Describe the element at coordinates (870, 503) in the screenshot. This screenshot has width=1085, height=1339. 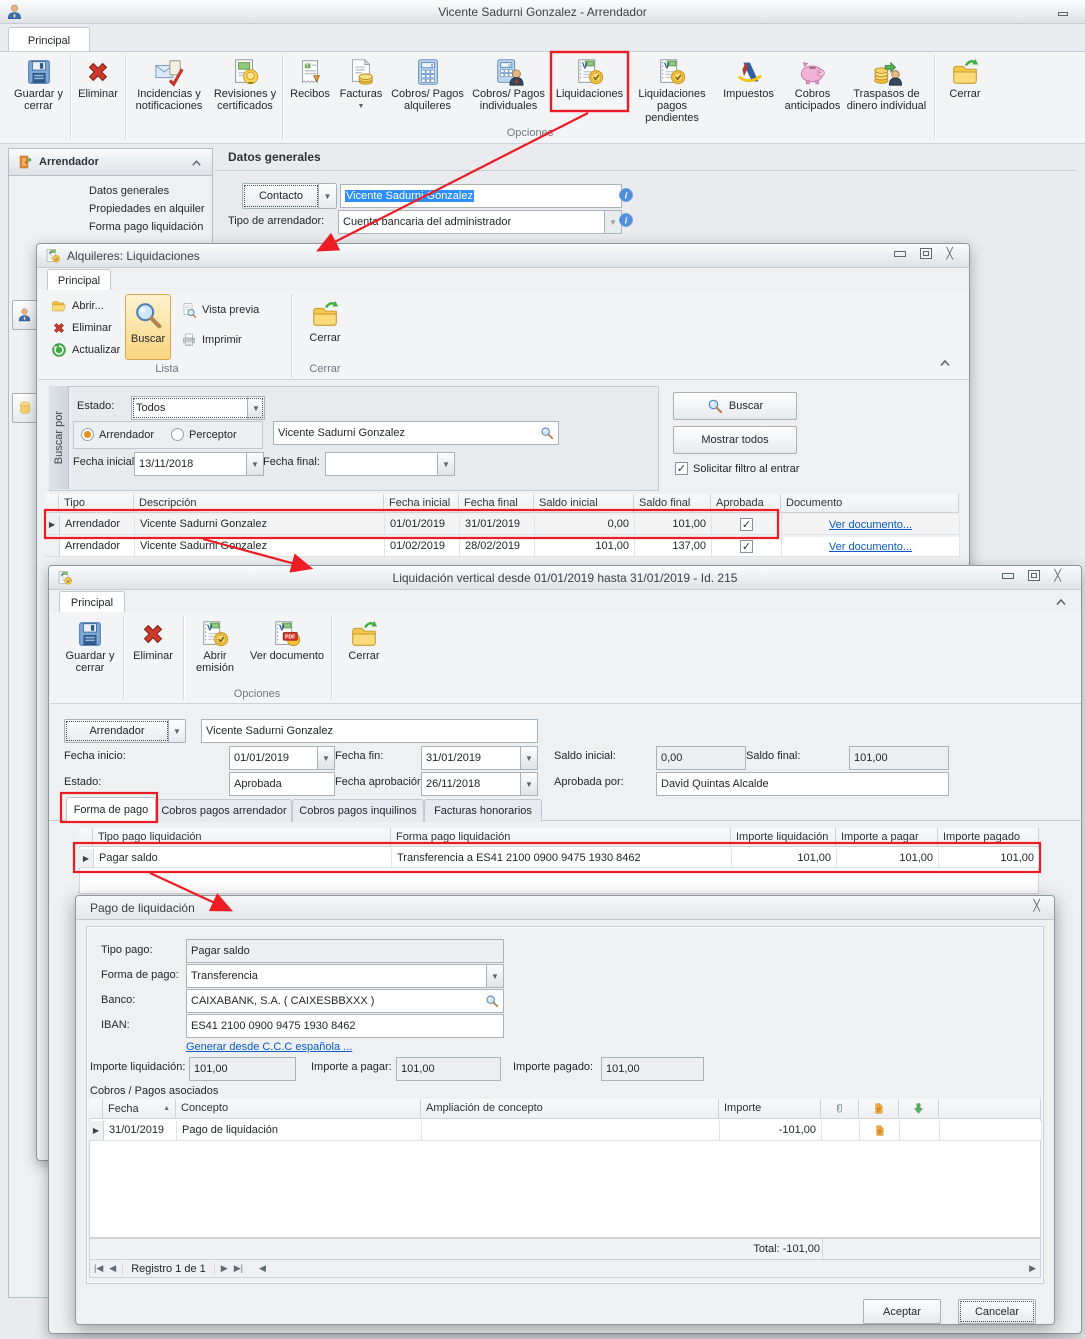
I see `header-cell: Documento` at that location.